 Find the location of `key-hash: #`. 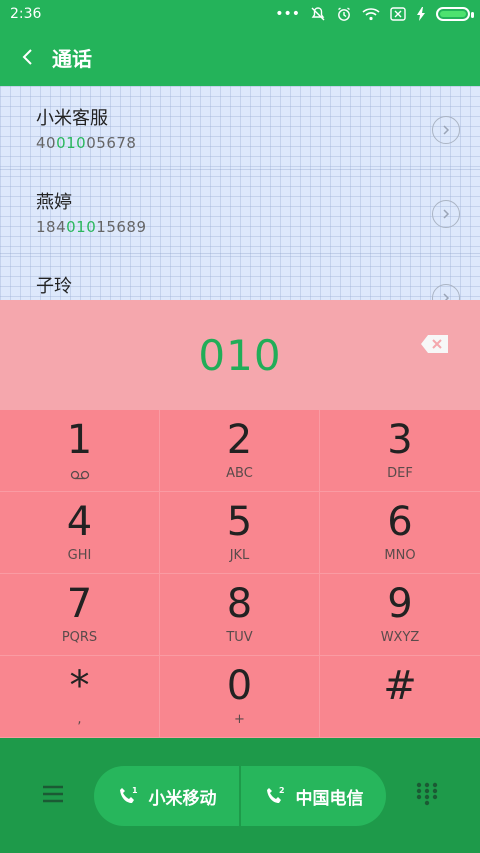

key-hash: # is located at coordinates (400, 697).